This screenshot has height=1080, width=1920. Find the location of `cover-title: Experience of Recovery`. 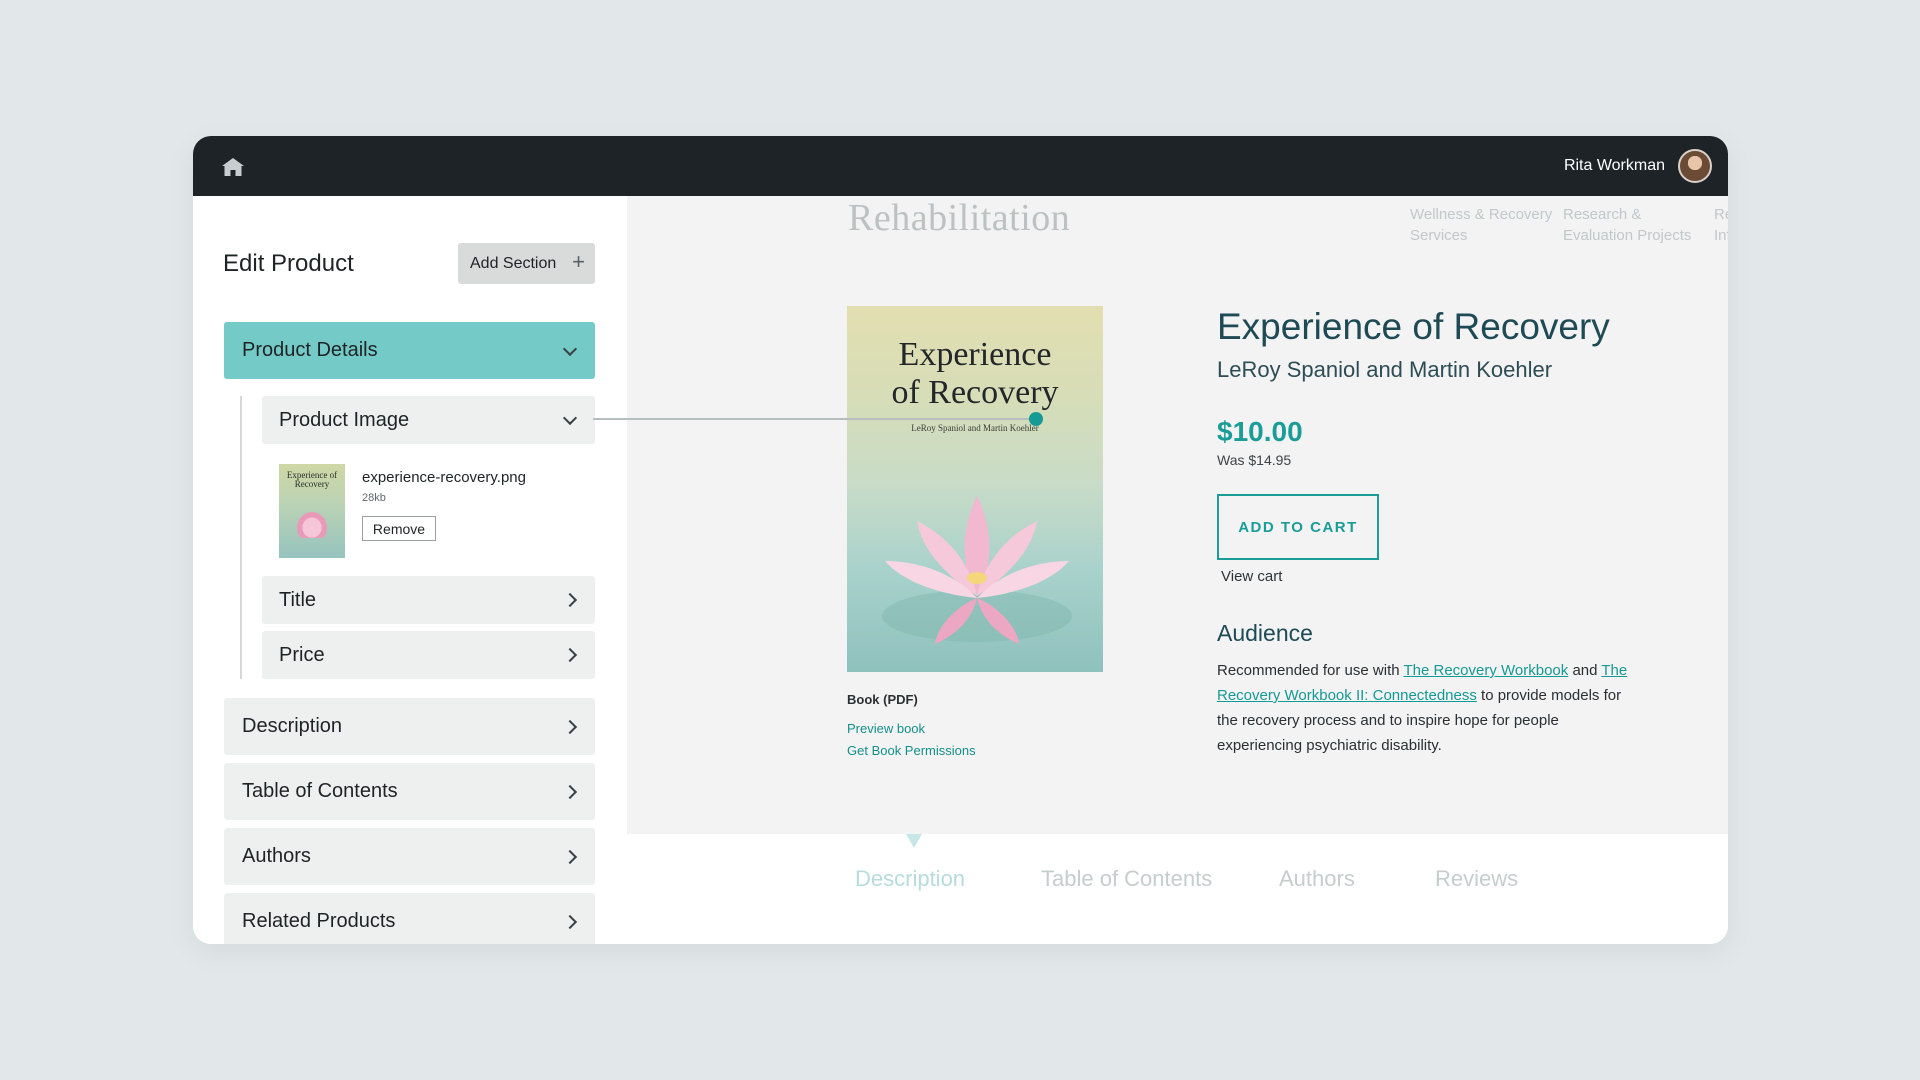

cover-title: Experience of Recovery is located at coordinates (975, 374).